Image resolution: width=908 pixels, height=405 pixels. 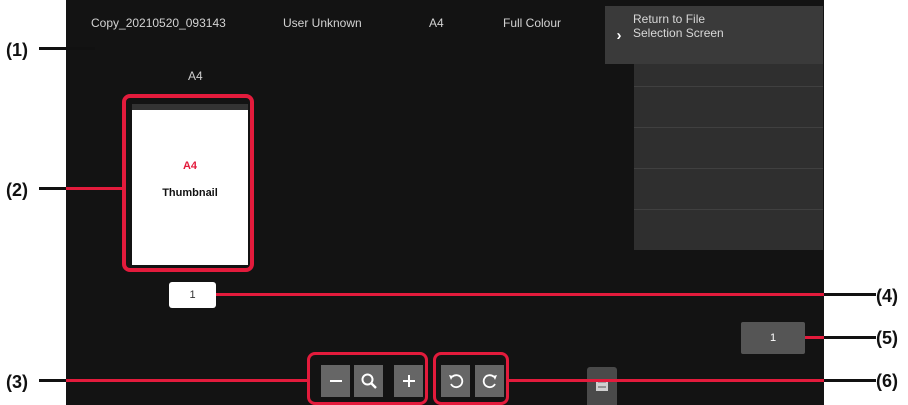 What do you see at coordinates (188, 183) in the screenshot?
I see `thumbnail-highlight` at bounding box center [188, 183].